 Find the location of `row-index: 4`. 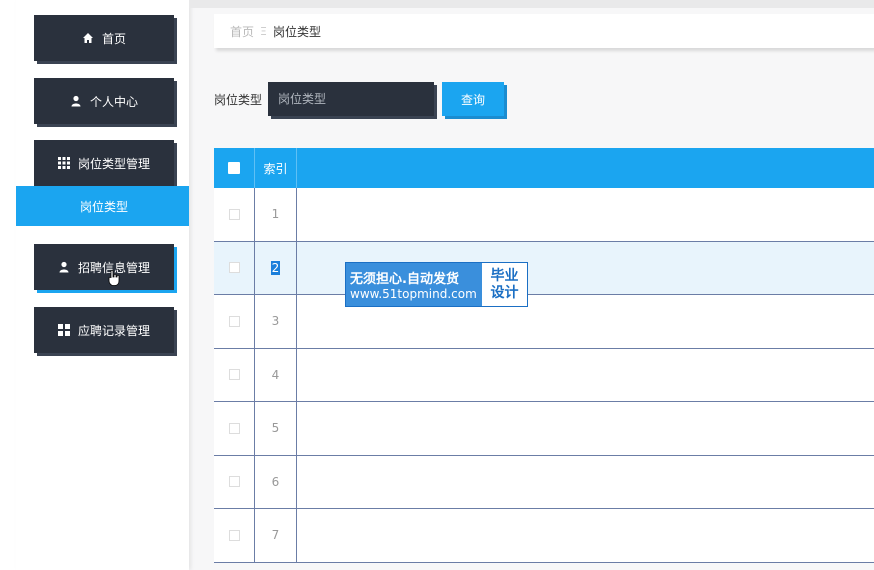

row-index: 4 is located at coordinates (276, 374).